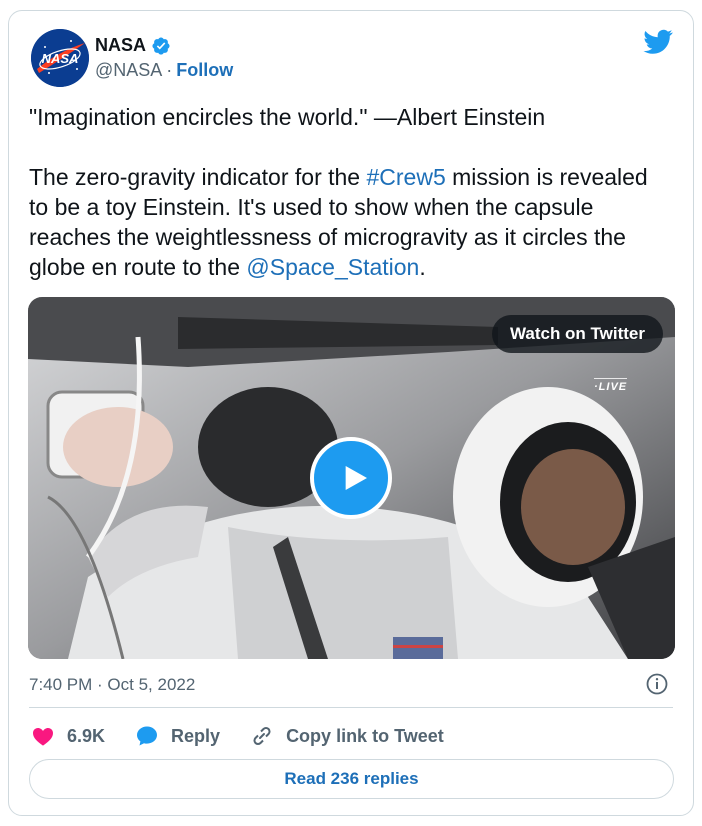 The width and height of the screenshot is (702, 826). I want to click on play-button, so click(351, 478).